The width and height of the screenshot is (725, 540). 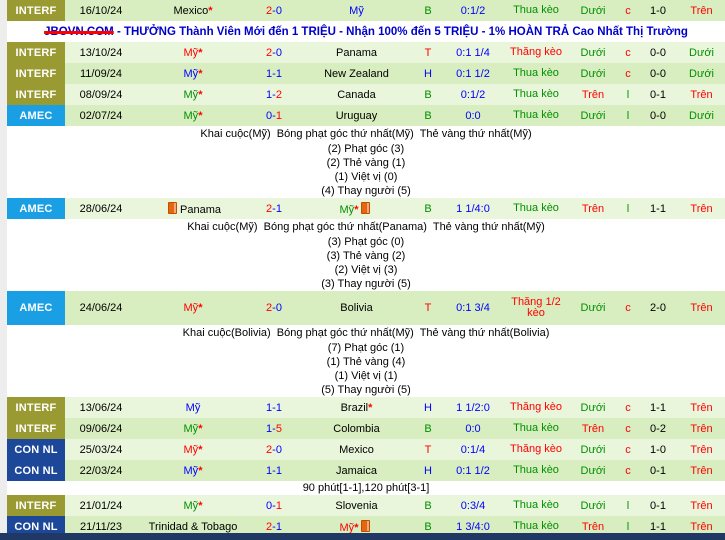 I want to click on home-team: Trinidad & Tobago, so click(x=193, y=527).